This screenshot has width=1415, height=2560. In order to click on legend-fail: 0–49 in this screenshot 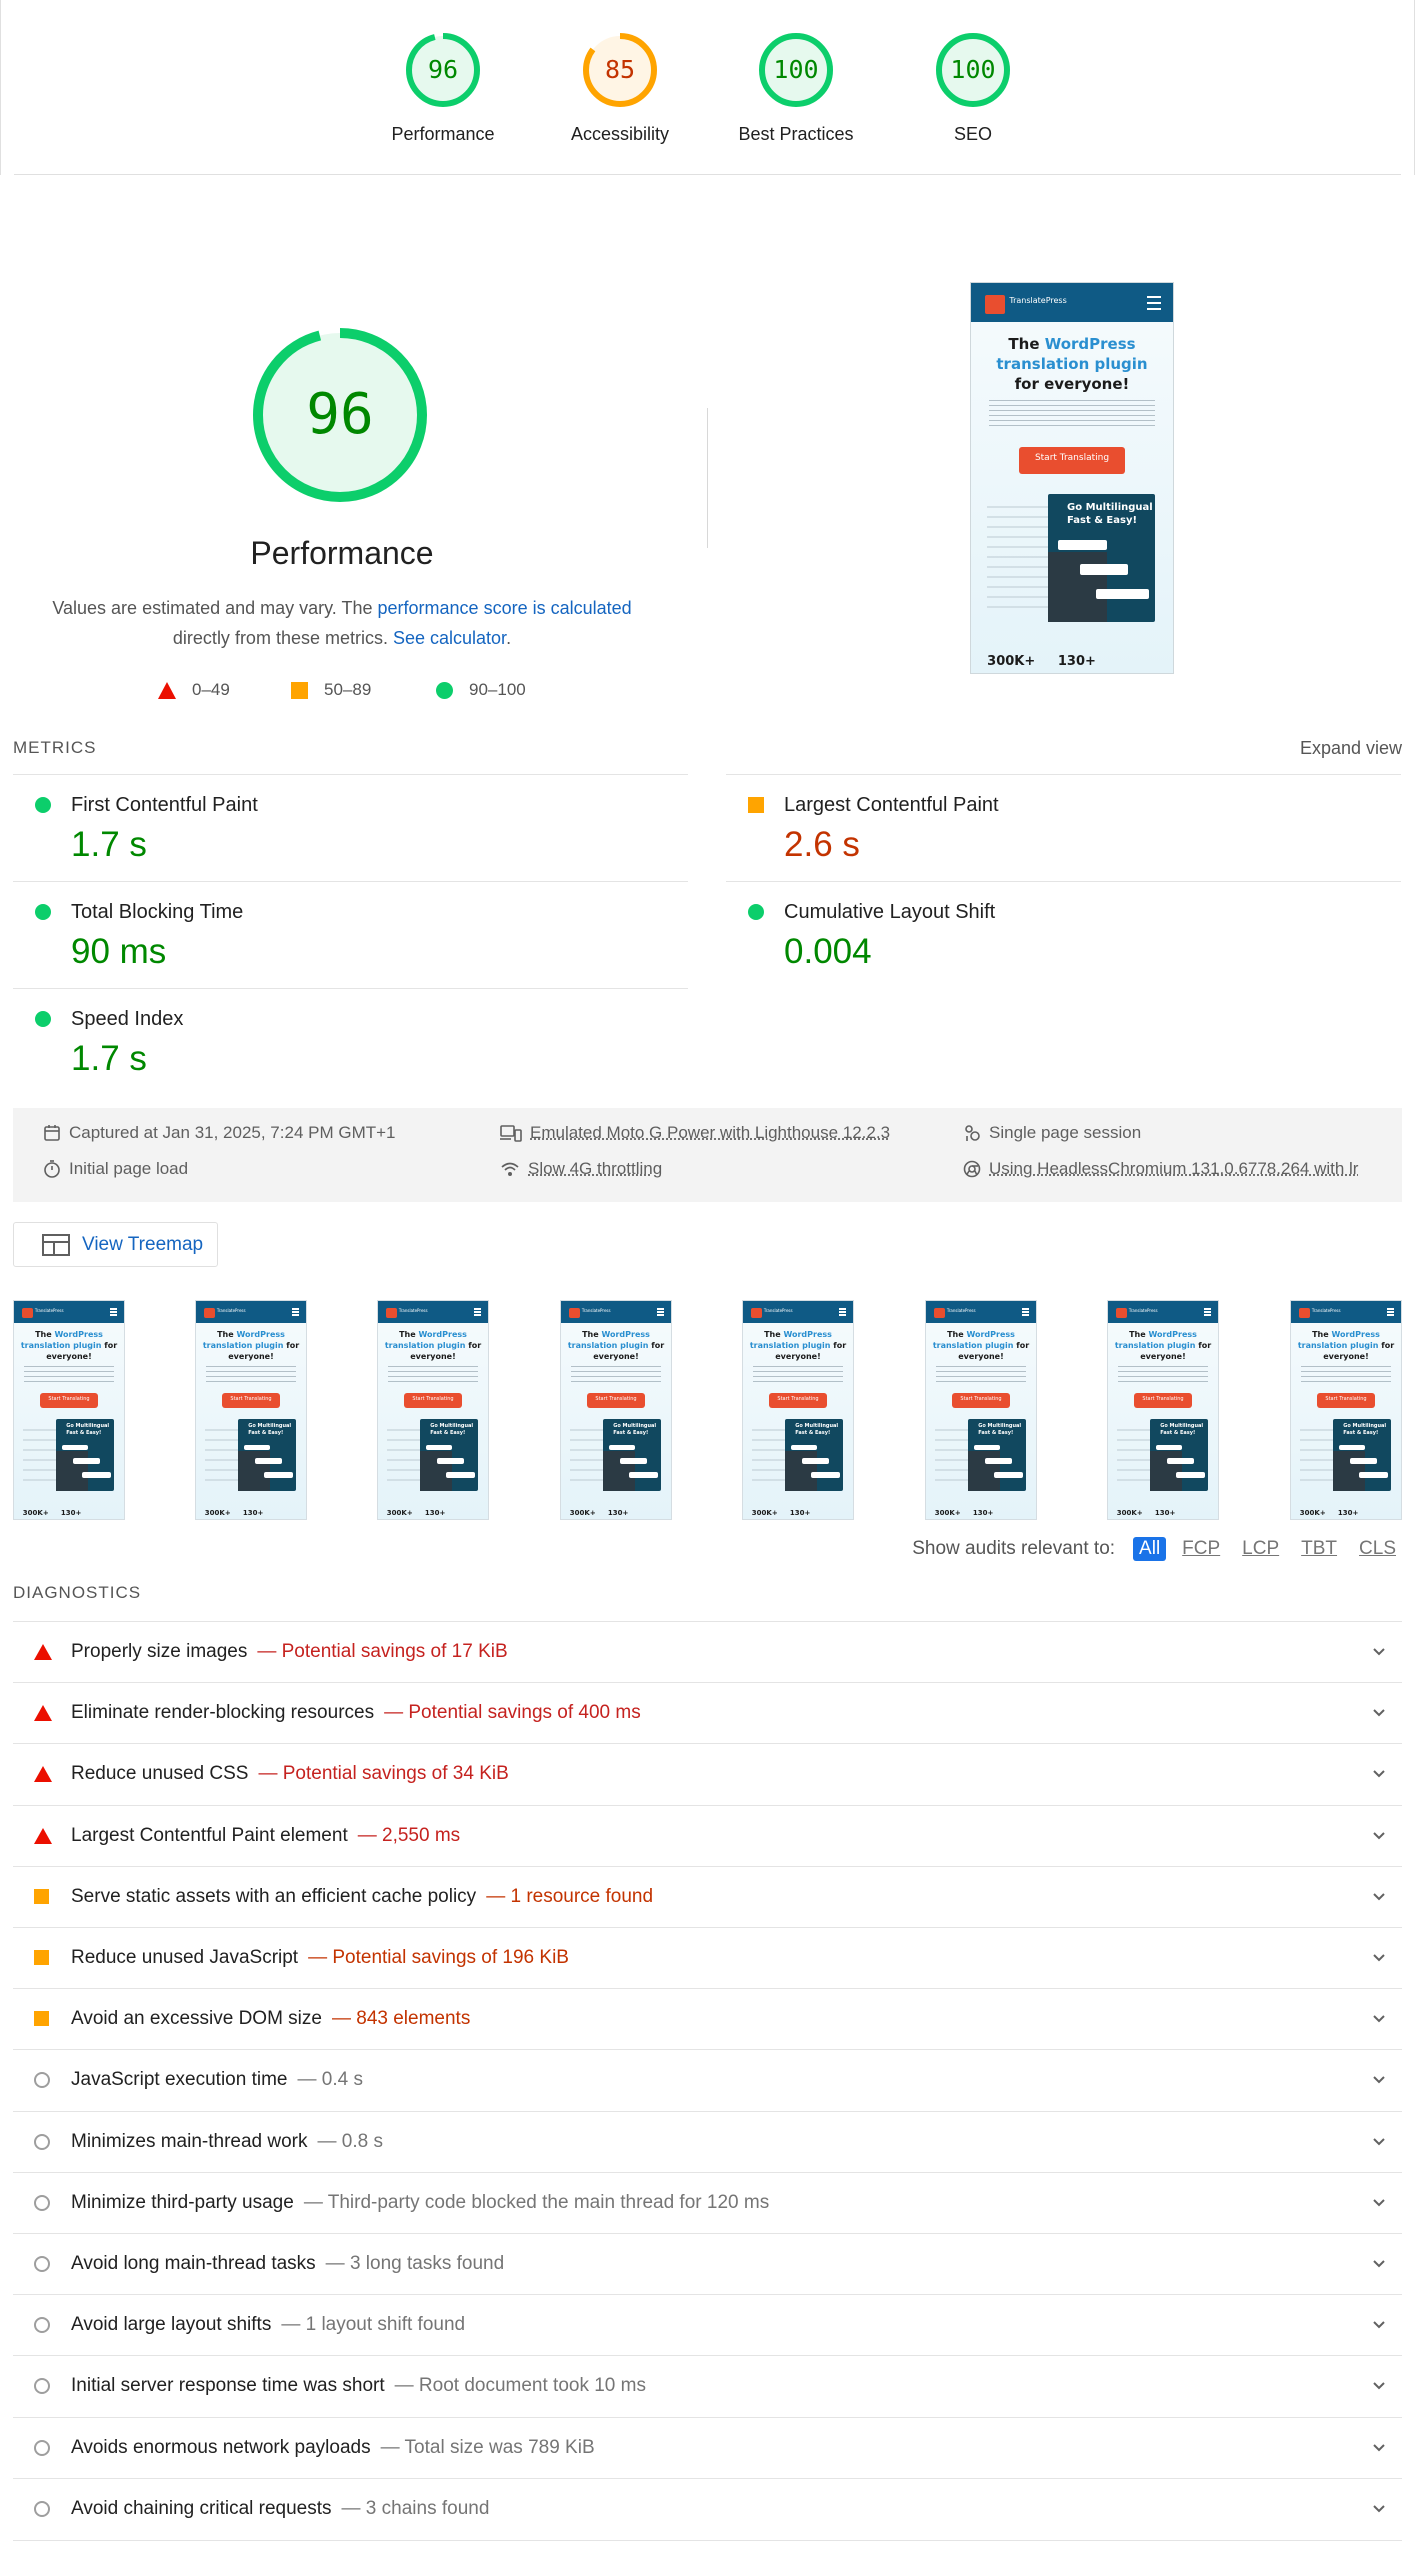, I will do `click(194, 690)`.